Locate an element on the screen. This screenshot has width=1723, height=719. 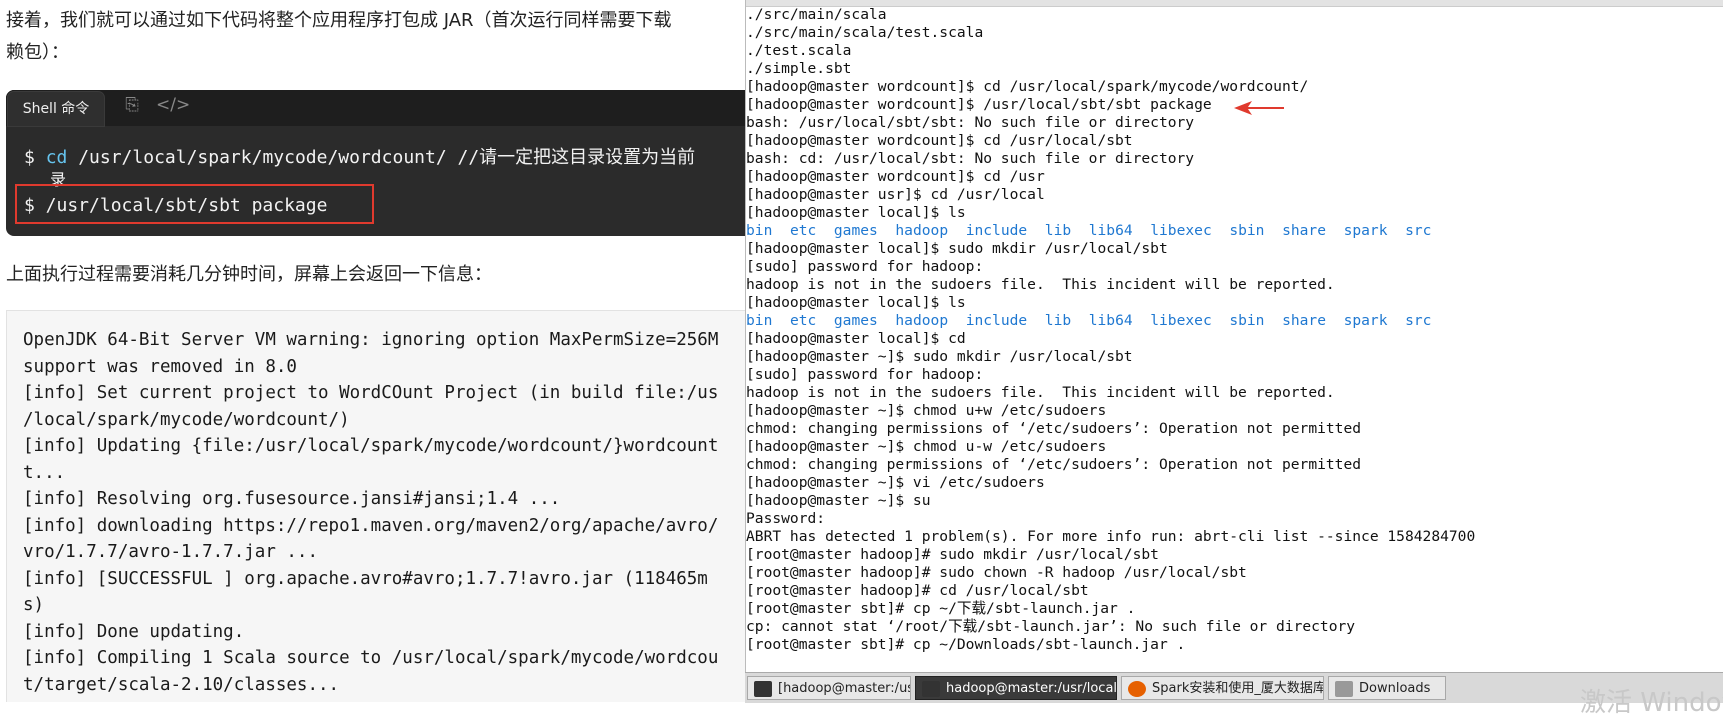
highlight-box is located at coordinates (194, 204).